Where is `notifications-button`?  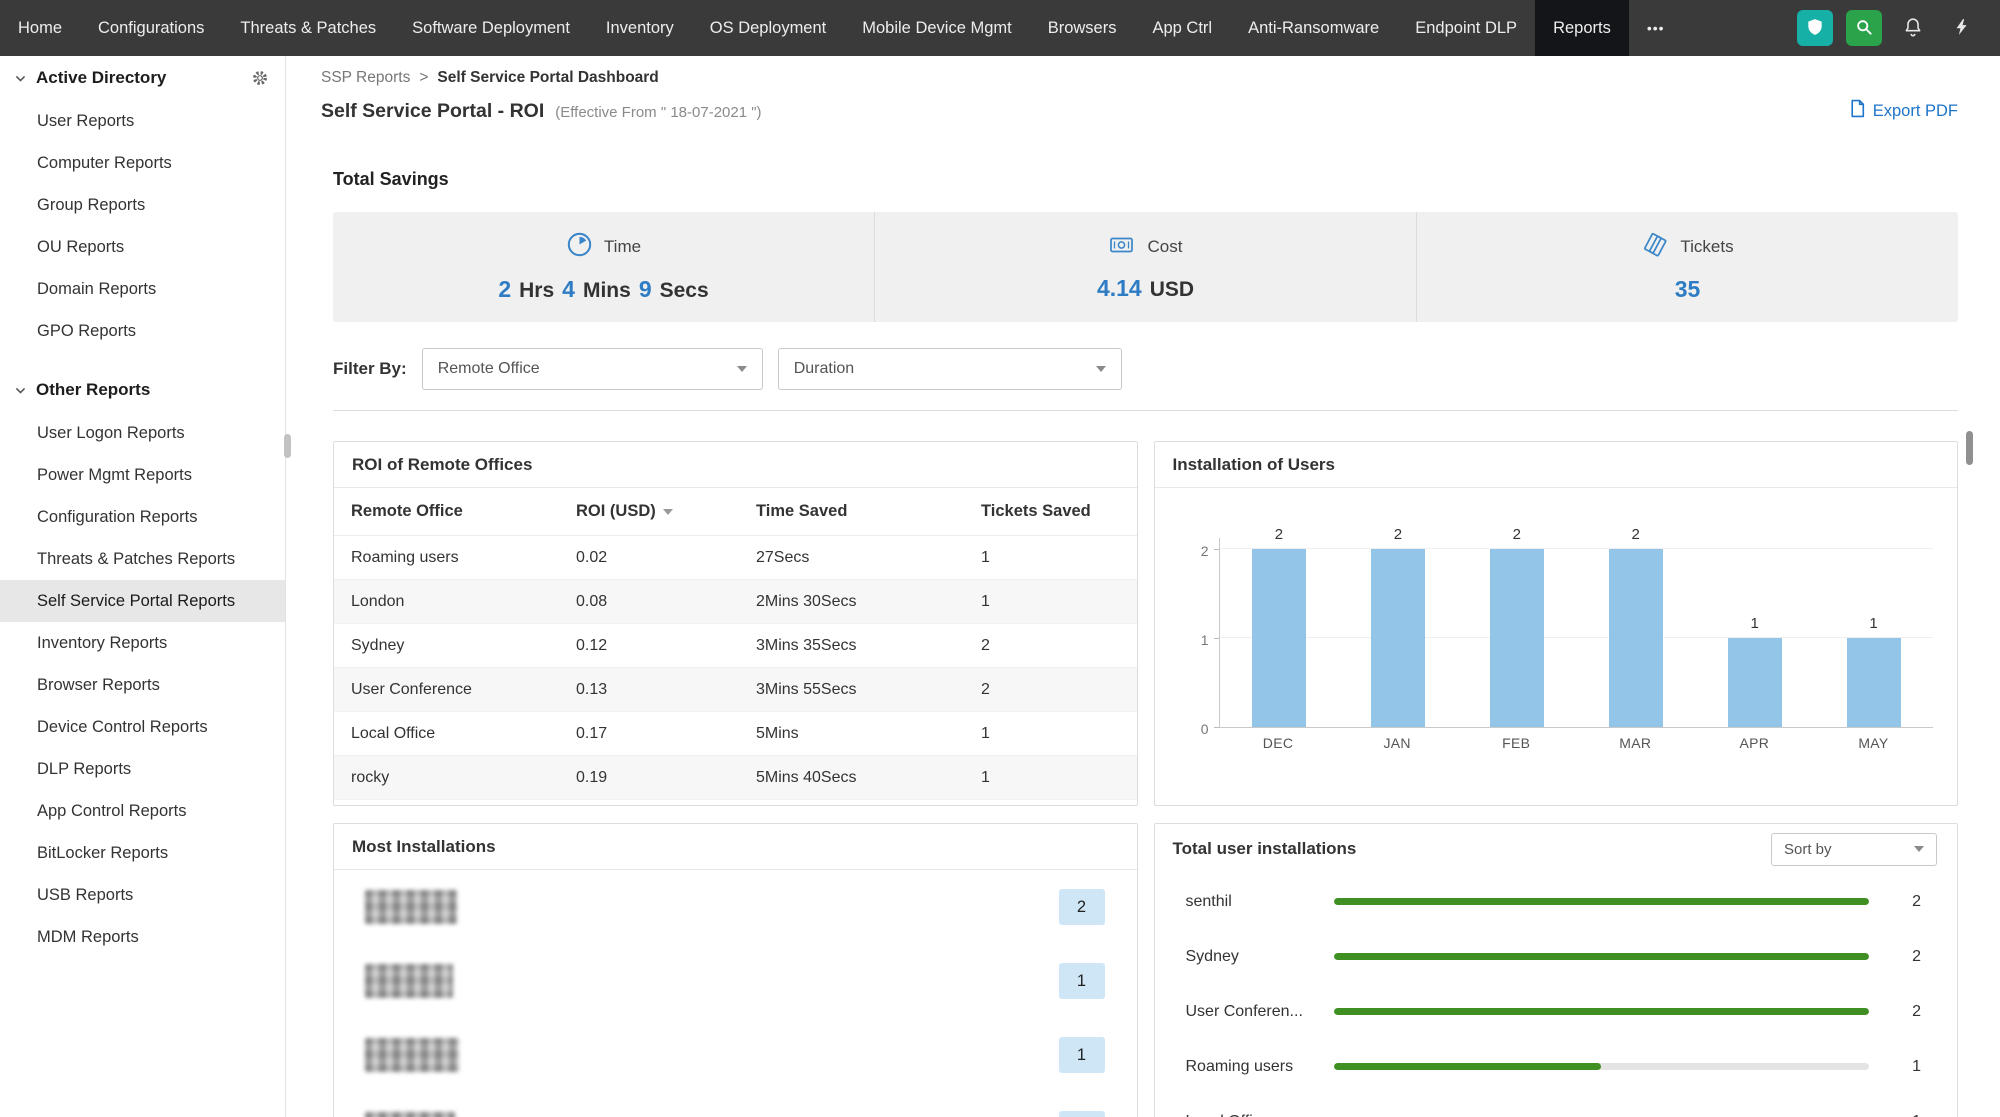 notifications-button is located at coordinates (1913, 28).